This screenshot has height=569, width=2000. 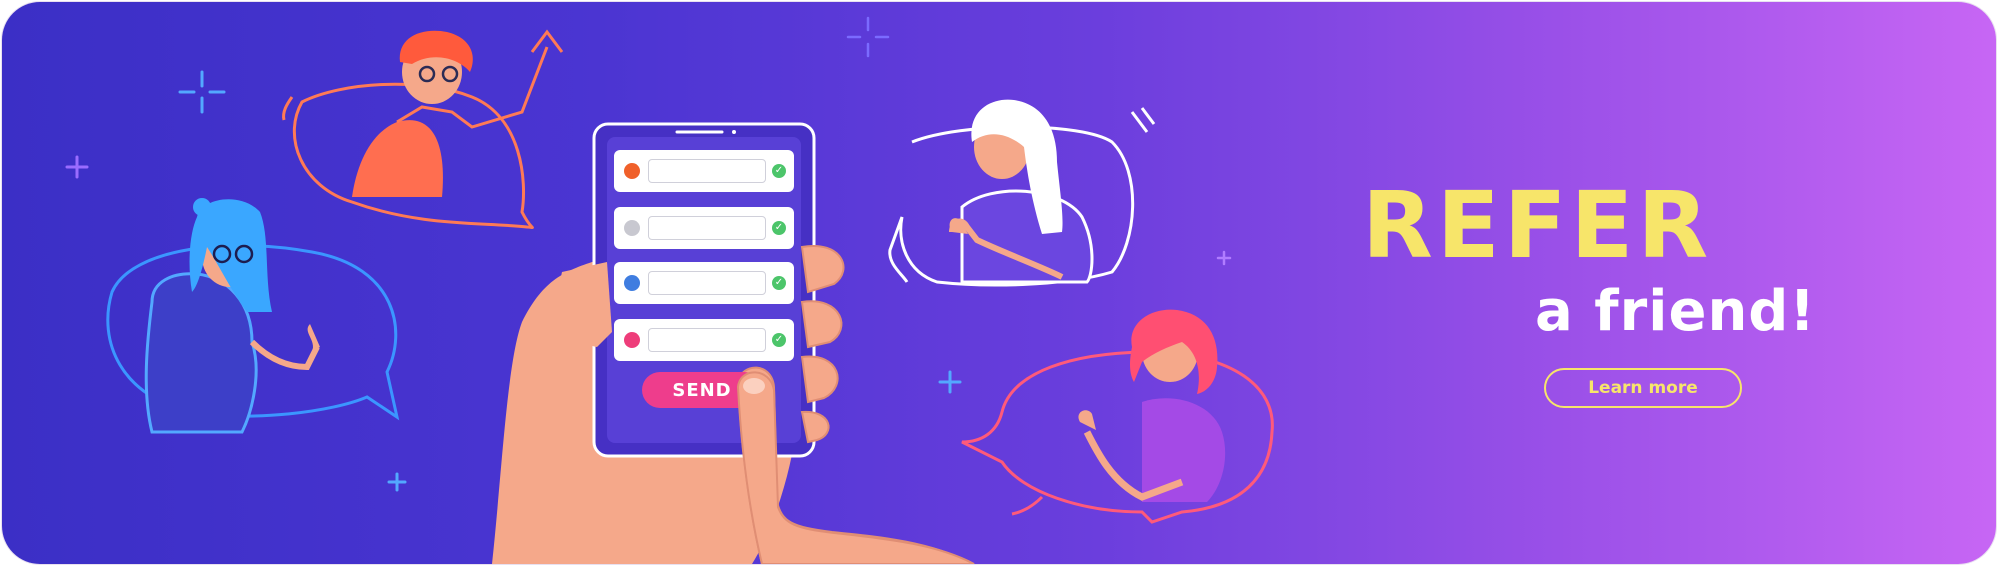 What do you see at coordinates (1537, 225) in the screenshot?
I see `headline: REFER` at bounding box center [1537, 225].